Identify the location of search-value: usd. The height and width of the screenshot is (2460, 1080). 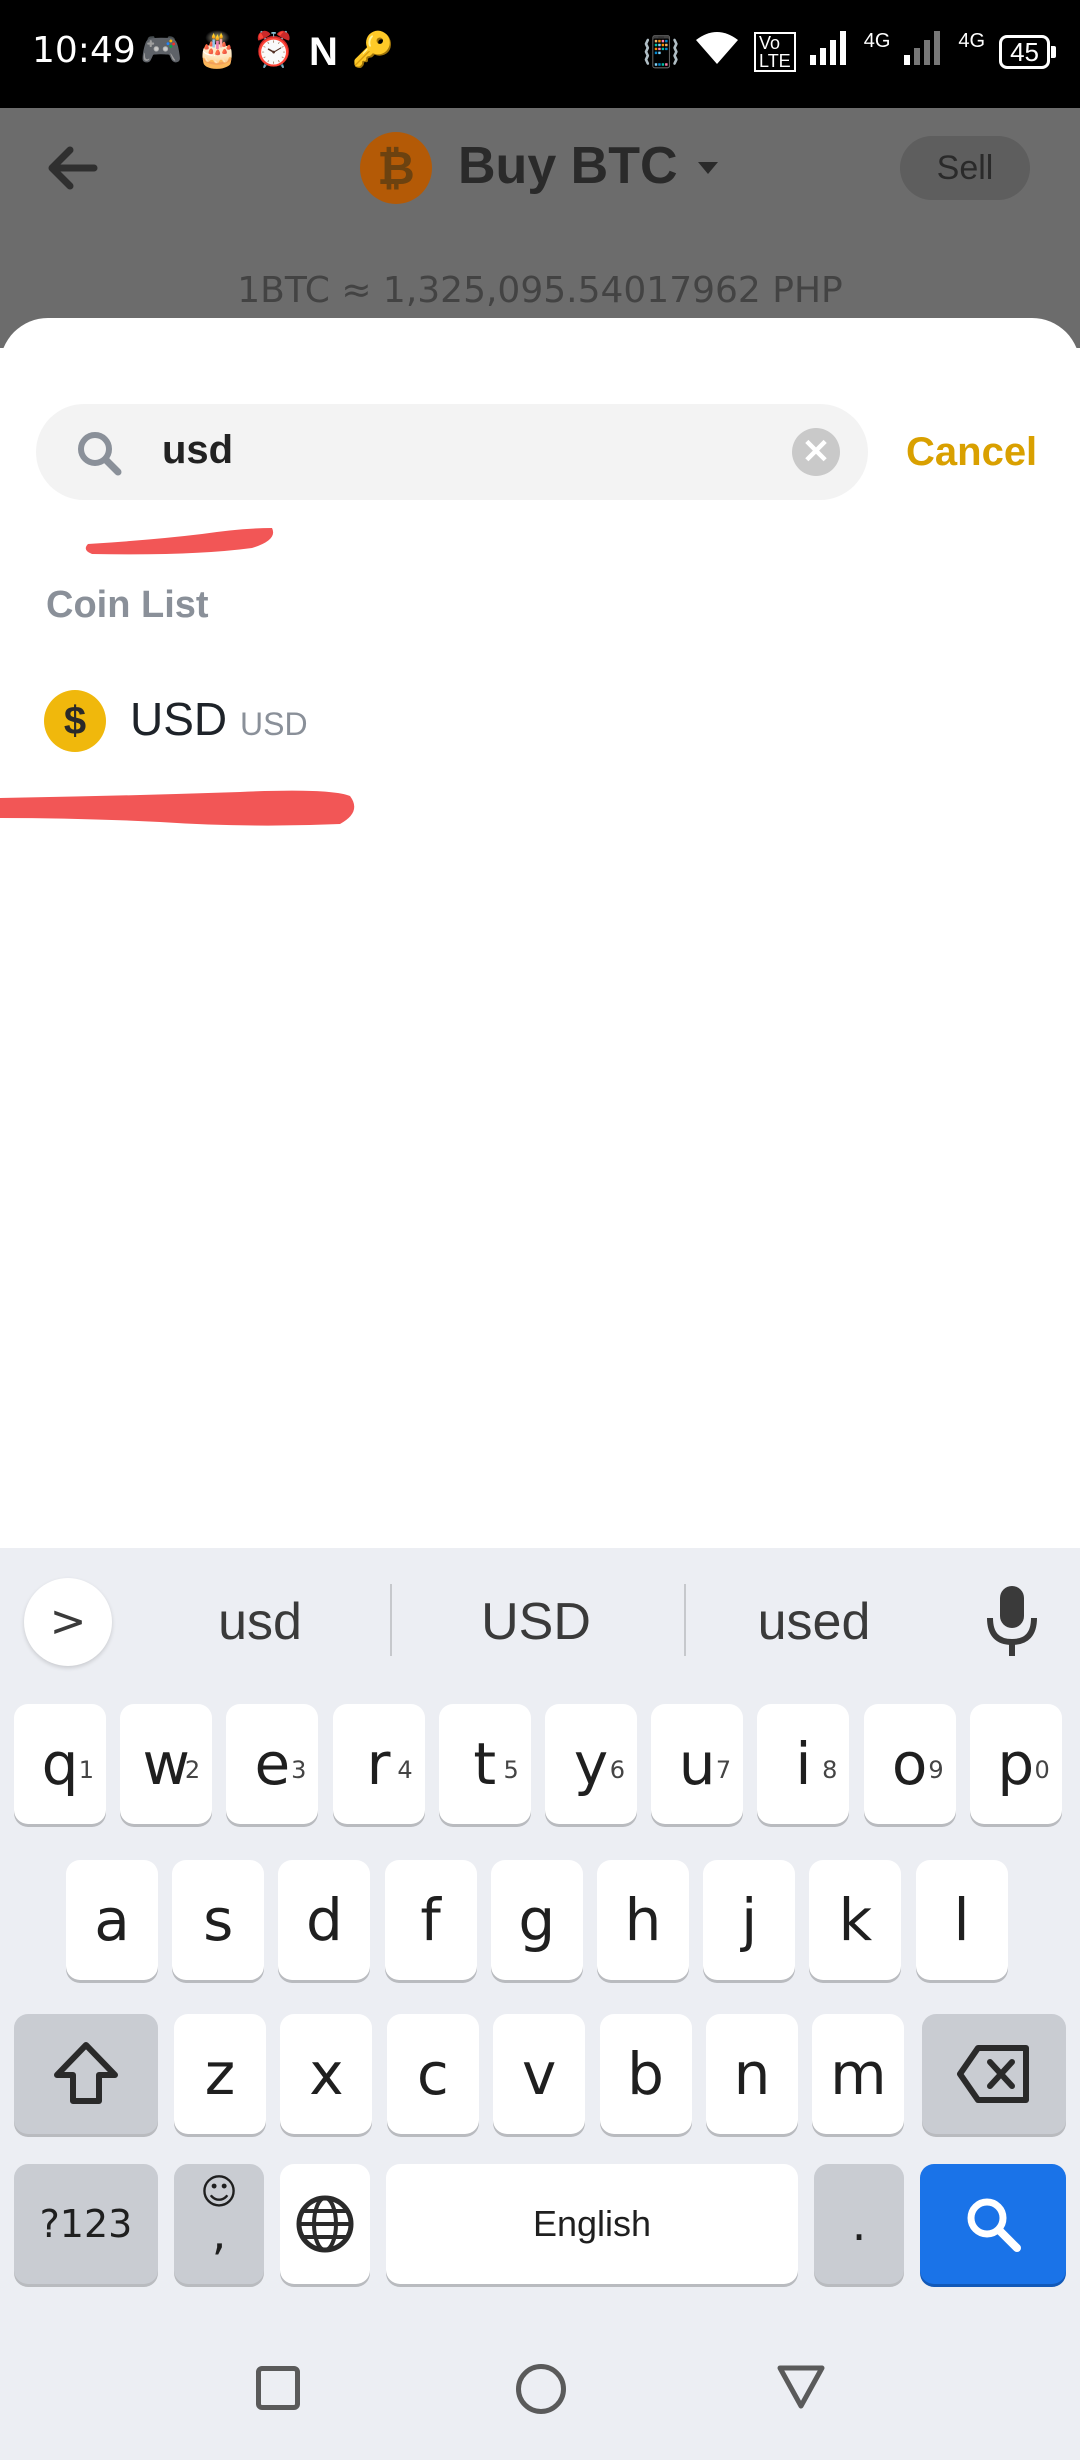
(197, 450).